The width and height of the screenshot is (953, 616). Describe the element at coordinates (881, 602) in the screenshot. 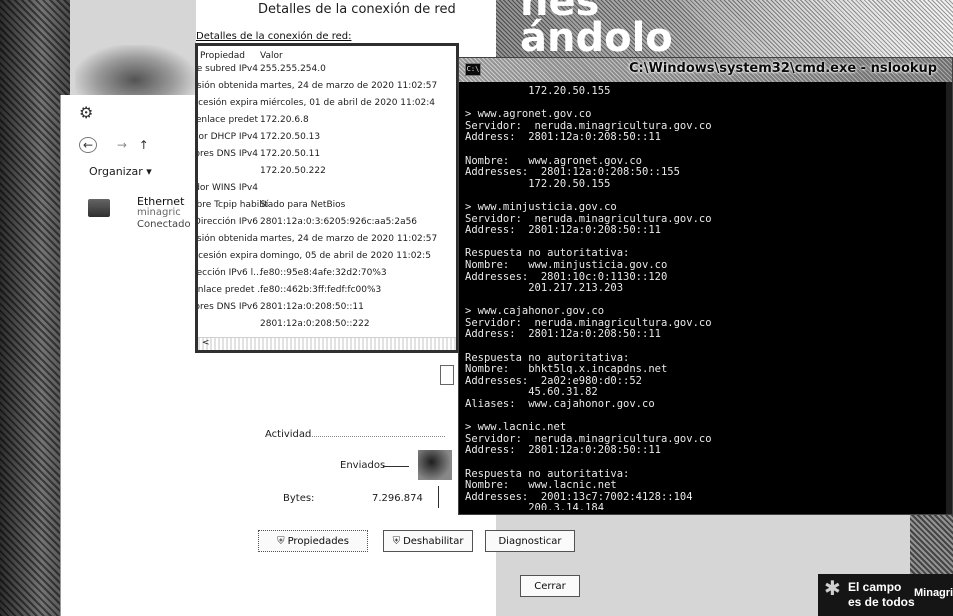

I see `banner-line2: es de todos` at that location.